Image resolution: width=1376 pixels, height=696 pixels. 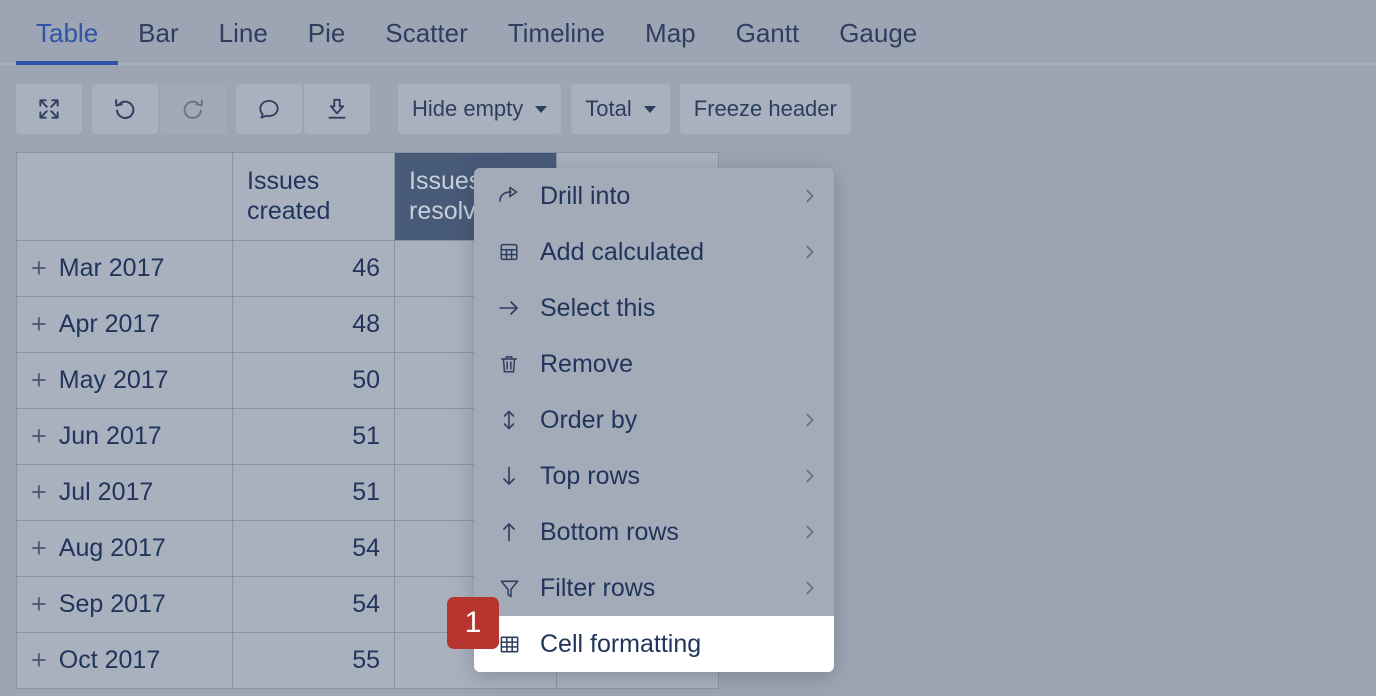 I want to click on tab-map: Map, so click(x=670, y=41).